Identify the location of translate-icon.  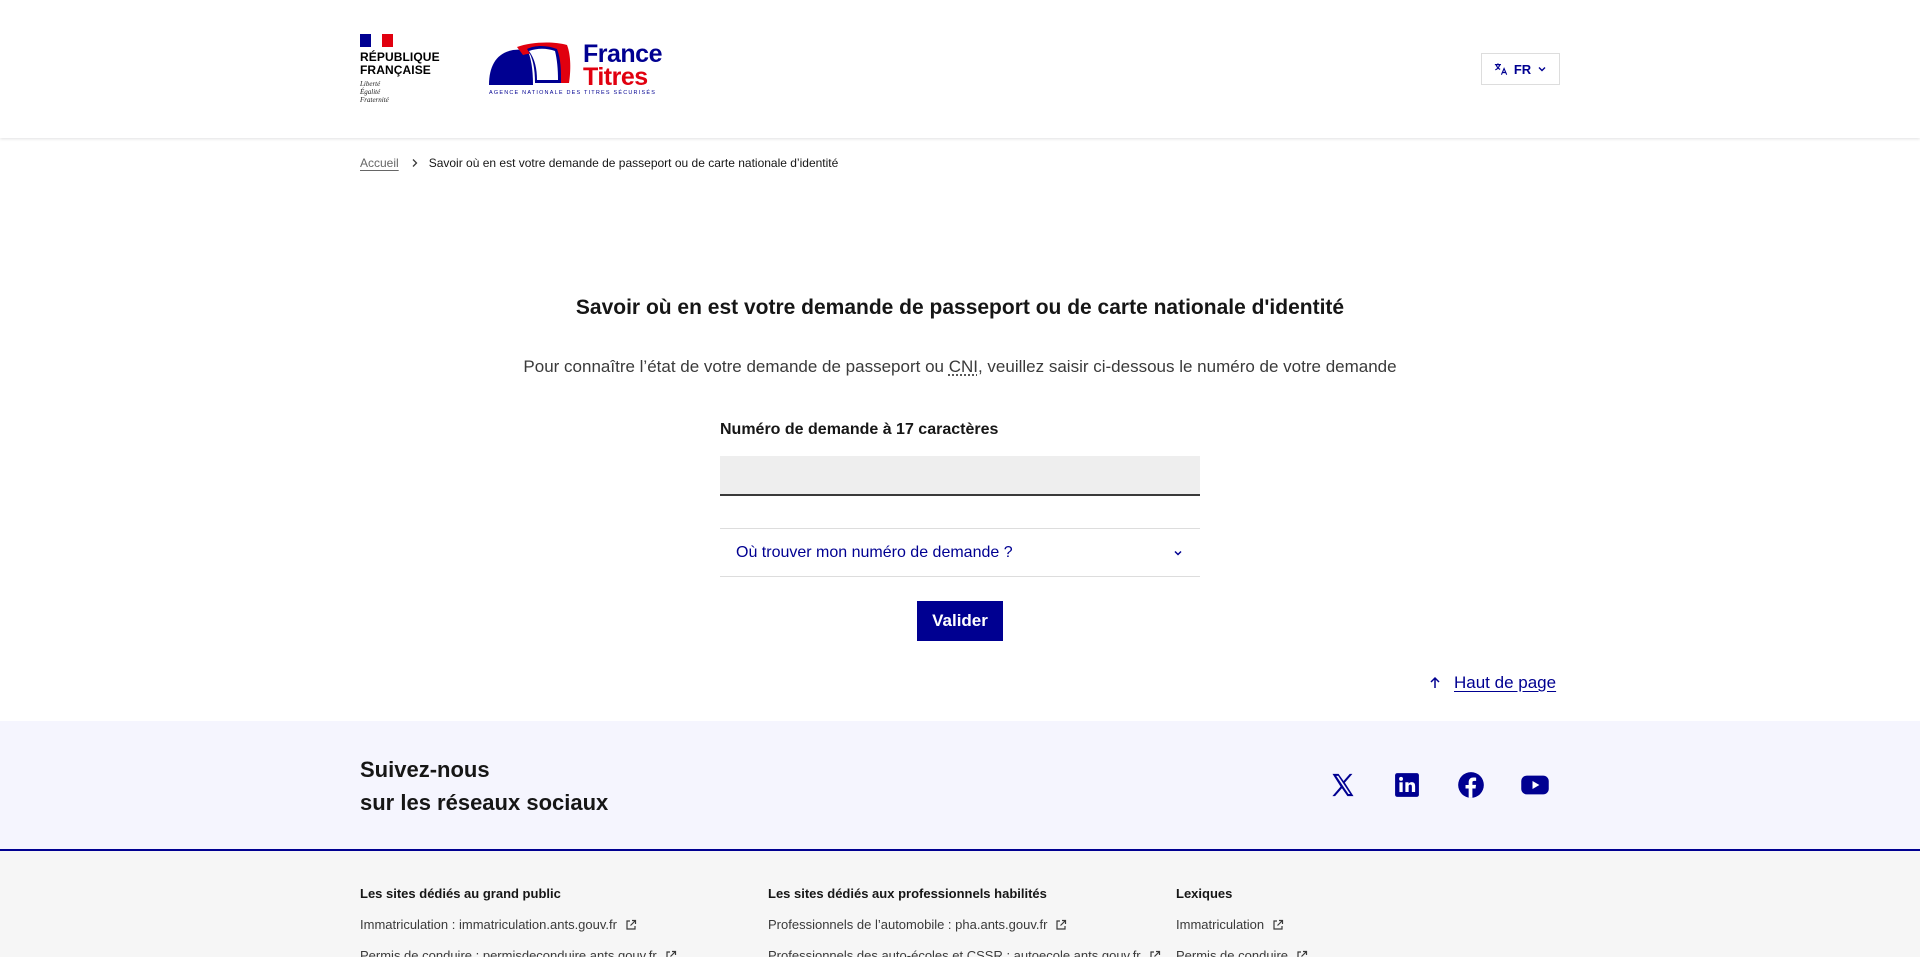
(1501, 69).